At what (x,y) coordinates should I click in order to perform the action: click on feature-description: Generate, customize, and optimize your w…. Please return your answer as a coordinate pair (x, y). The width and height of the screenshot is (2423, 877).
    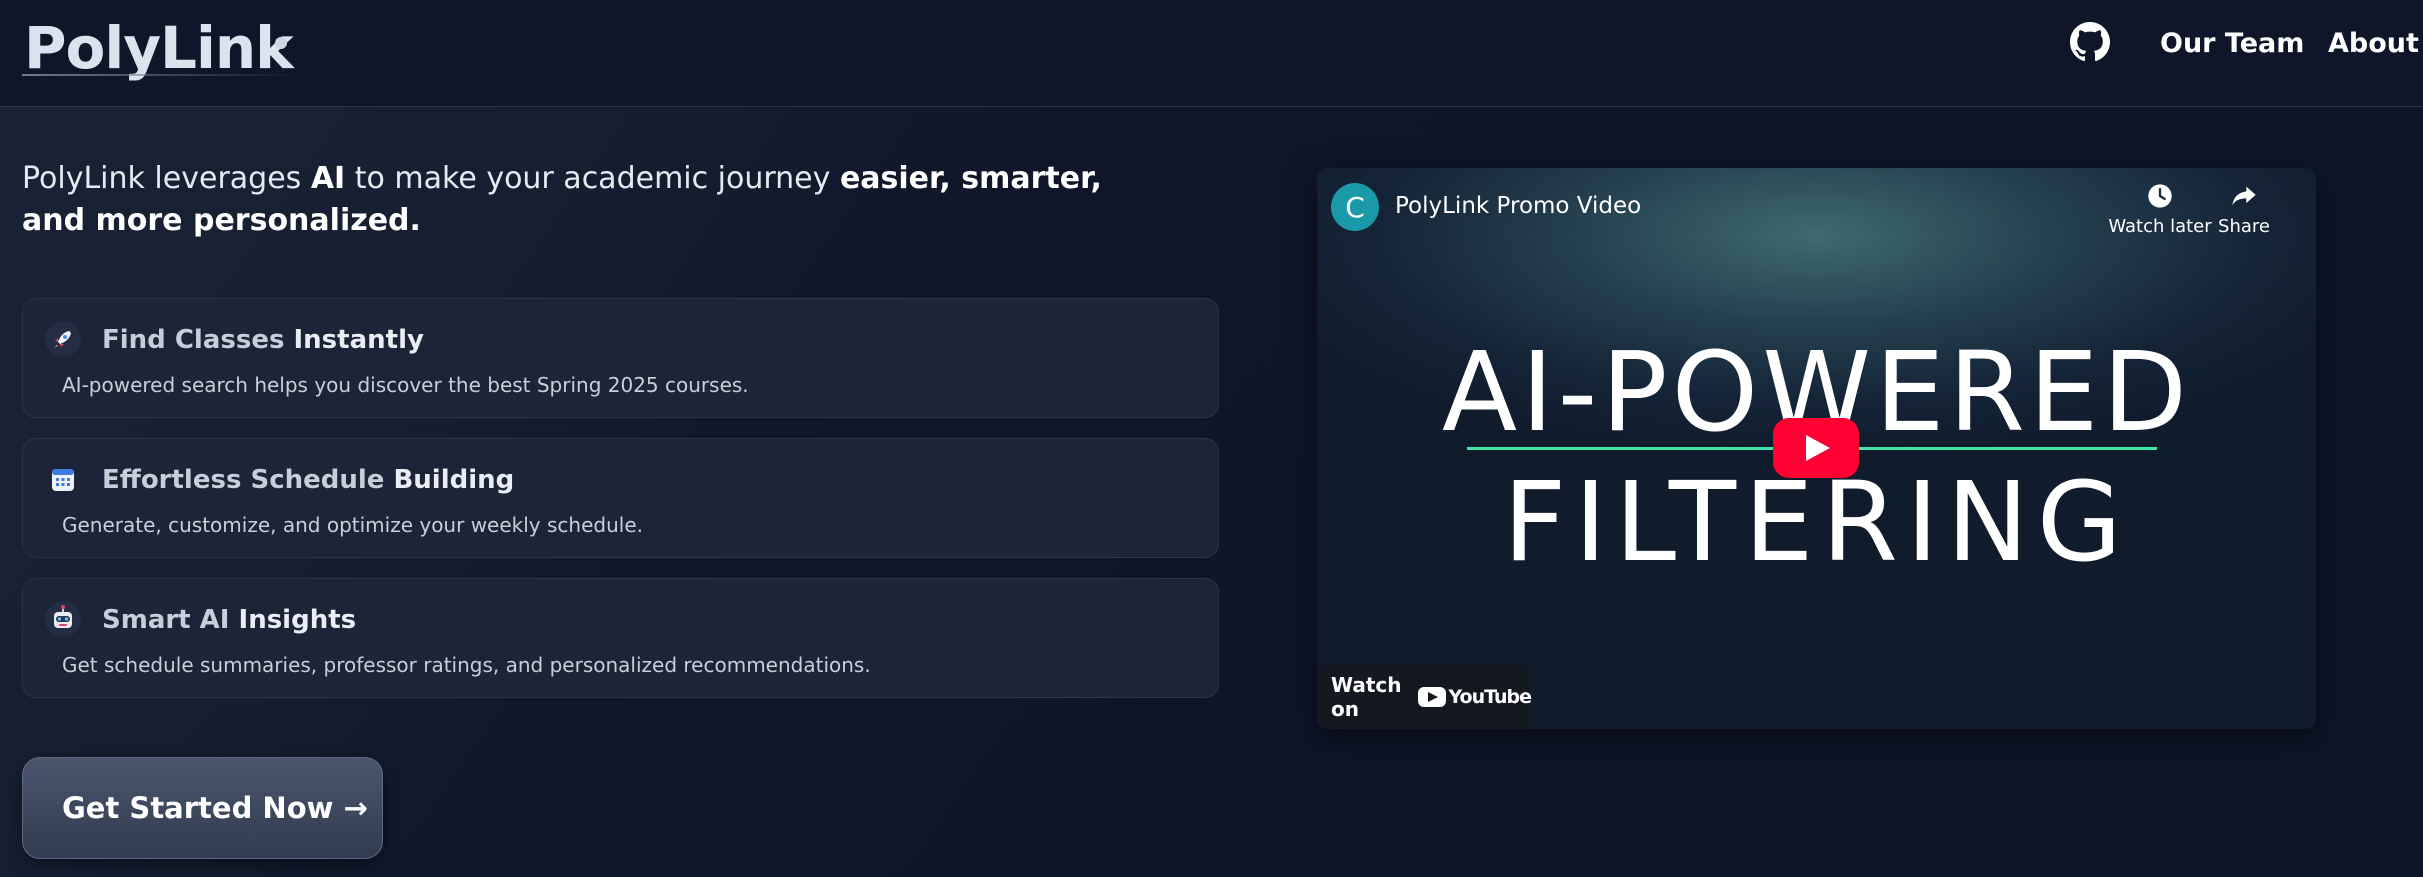
    Looking at the image, I should click on (352, 525).